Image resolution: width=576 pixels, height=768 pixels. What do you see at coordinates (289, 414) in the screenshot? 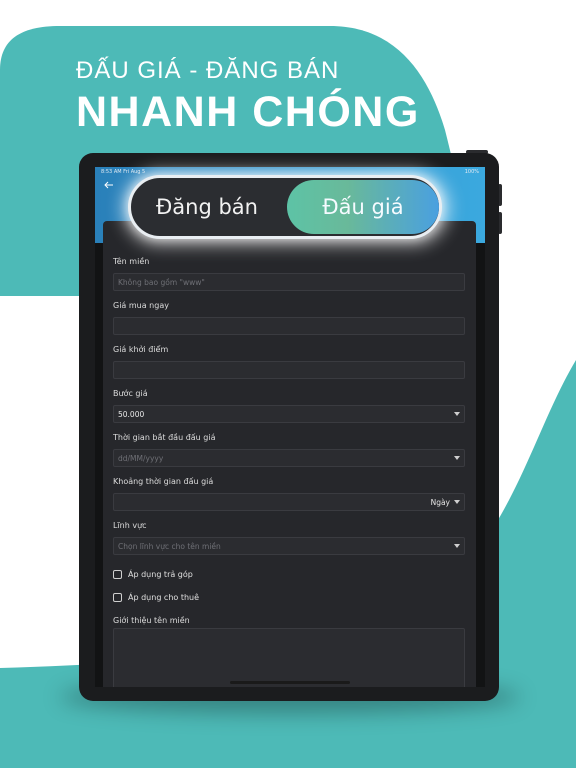
I see `bid-step-select: 50.000` at bounding box center [289, 414].